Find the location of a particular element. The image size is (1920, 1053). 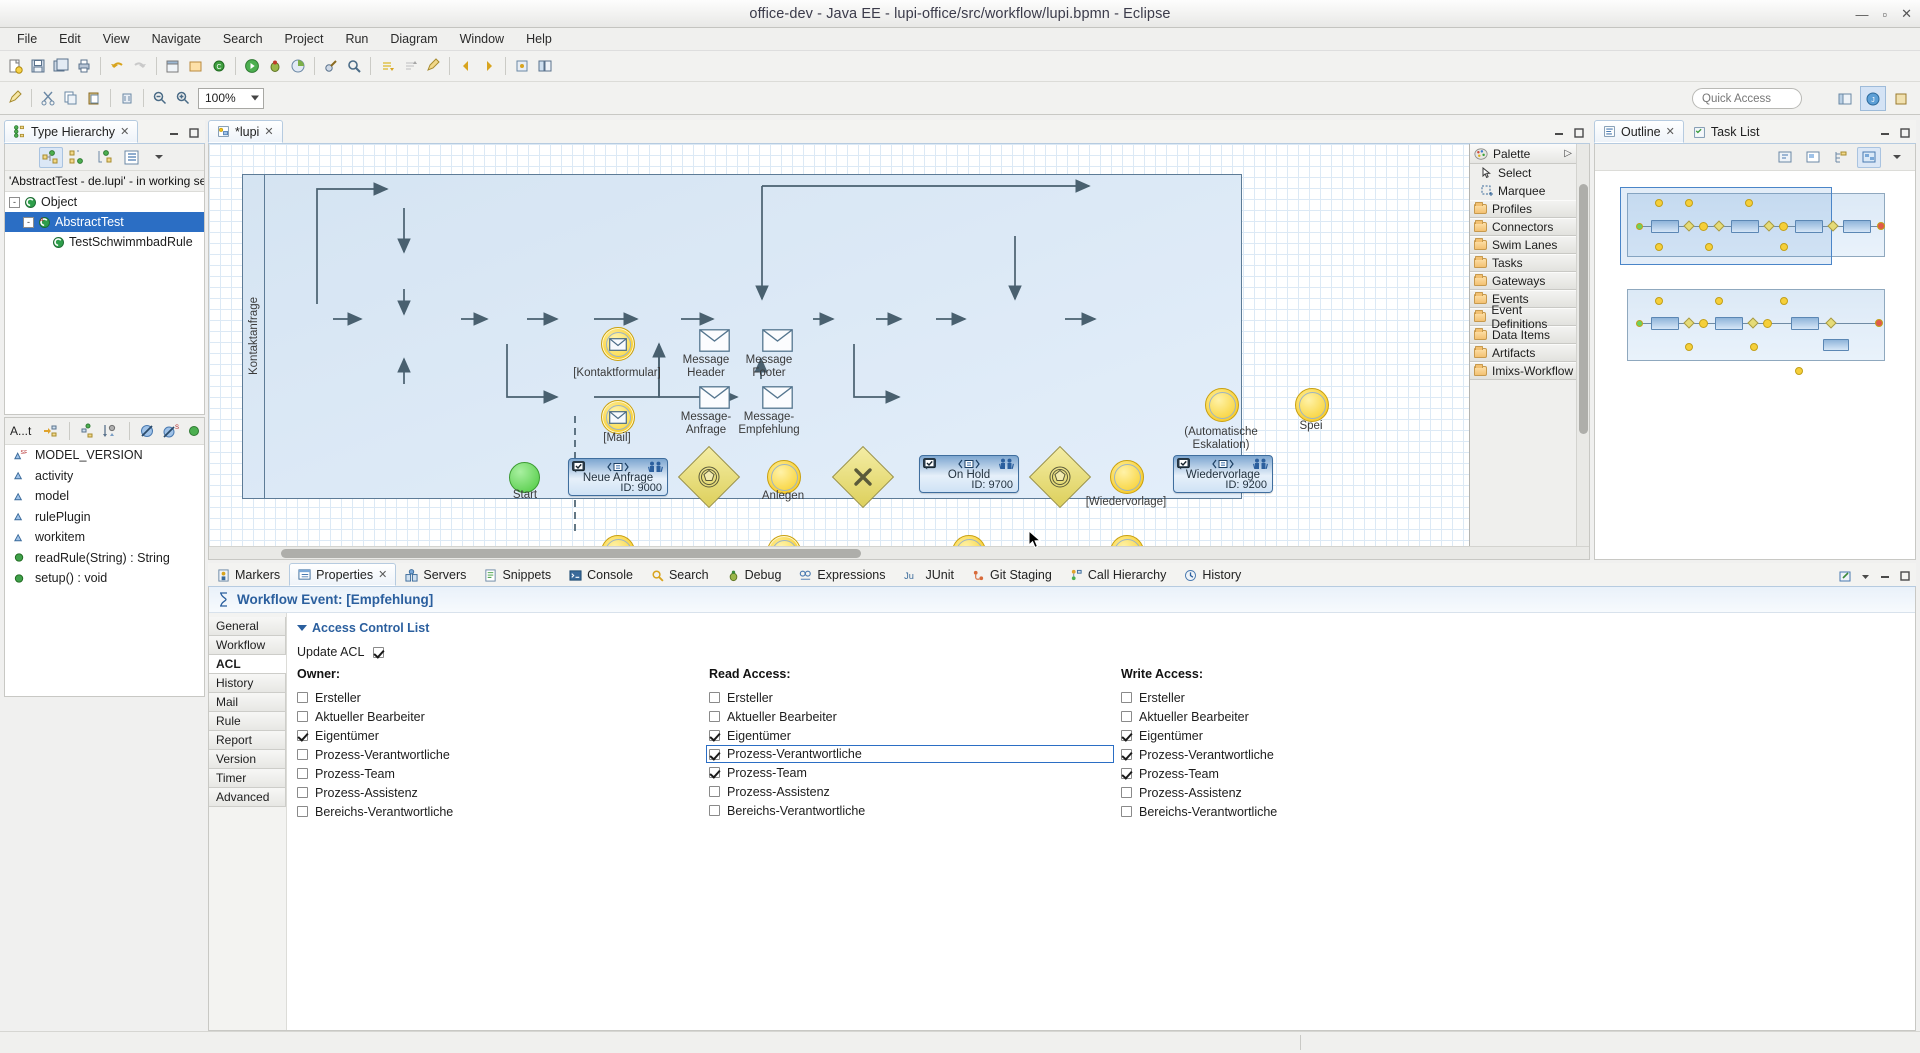

outline-thumbnail-canvas is located at coordinates (1755, 365).